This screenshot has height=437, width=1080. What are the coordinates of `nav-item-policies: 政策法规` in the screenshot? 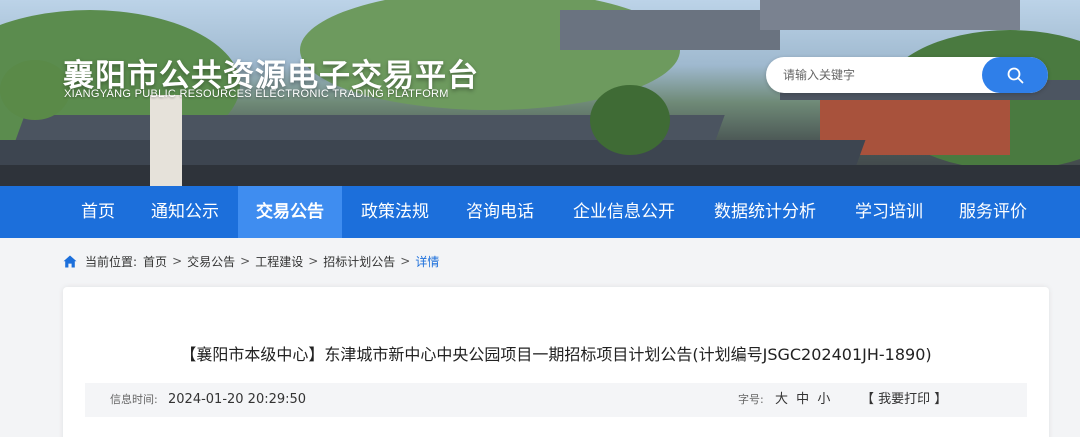 It's located at (395, 212).